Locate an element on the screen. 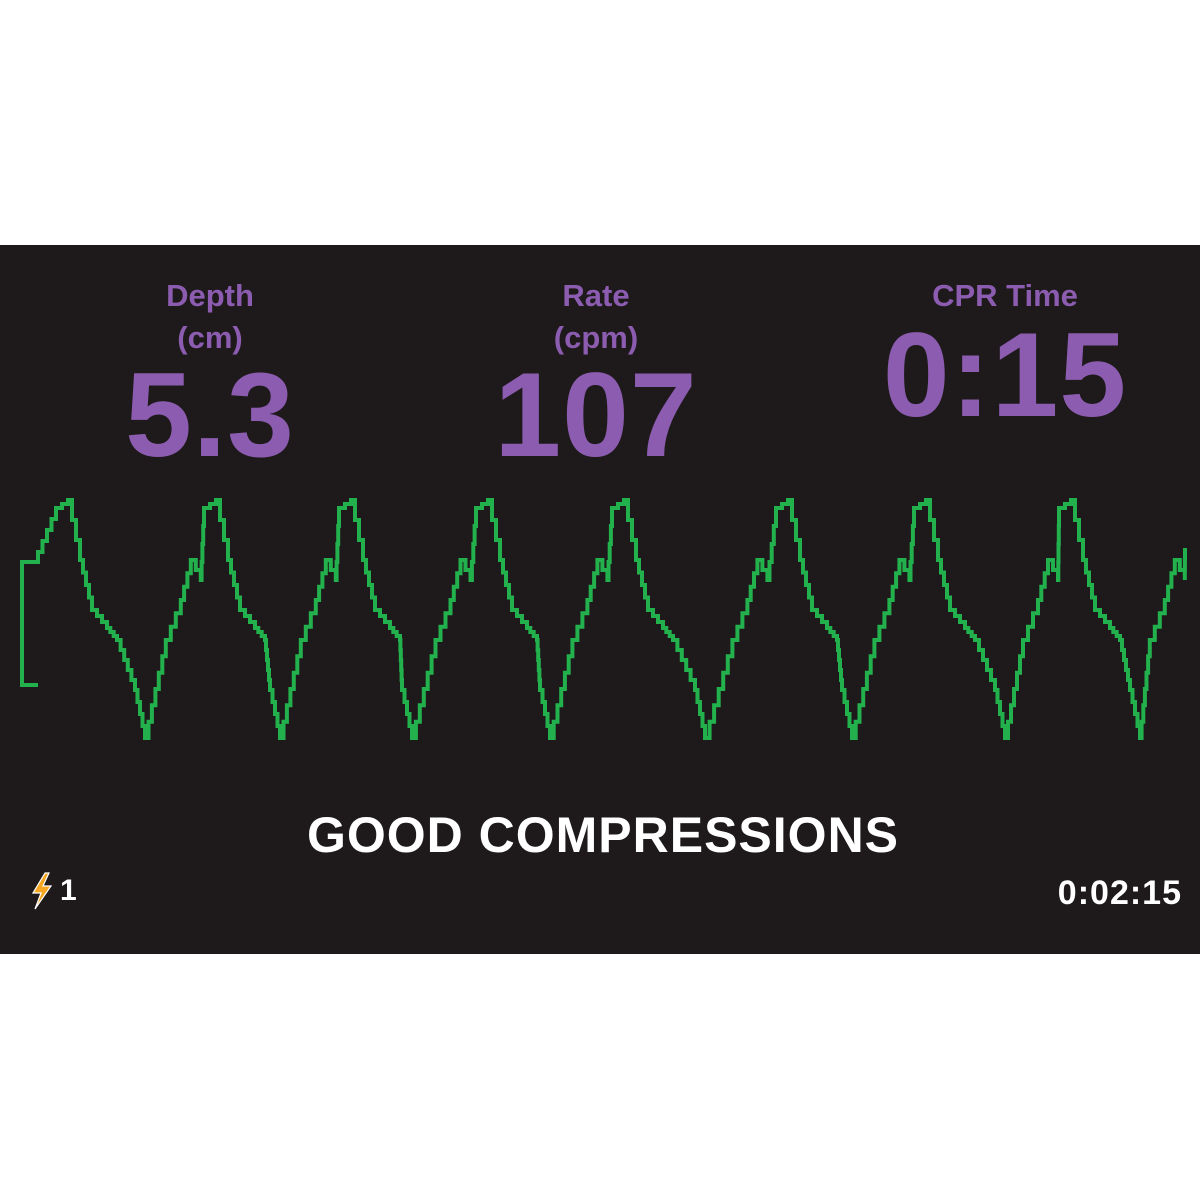  cpr-time-metric: CPR Time 0:15 is located at coordinates (1005, 355).